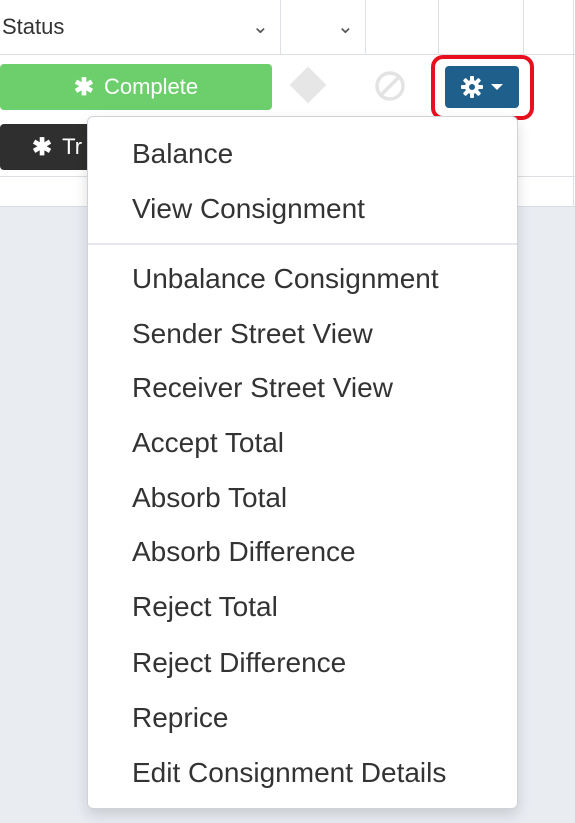 The height and width of the screenshot is (823, 575). What do you see at coordinates (180, 718) in the screenshot?
I see `menu-item-reprice: Reprice` at bounding box center [180, 718].